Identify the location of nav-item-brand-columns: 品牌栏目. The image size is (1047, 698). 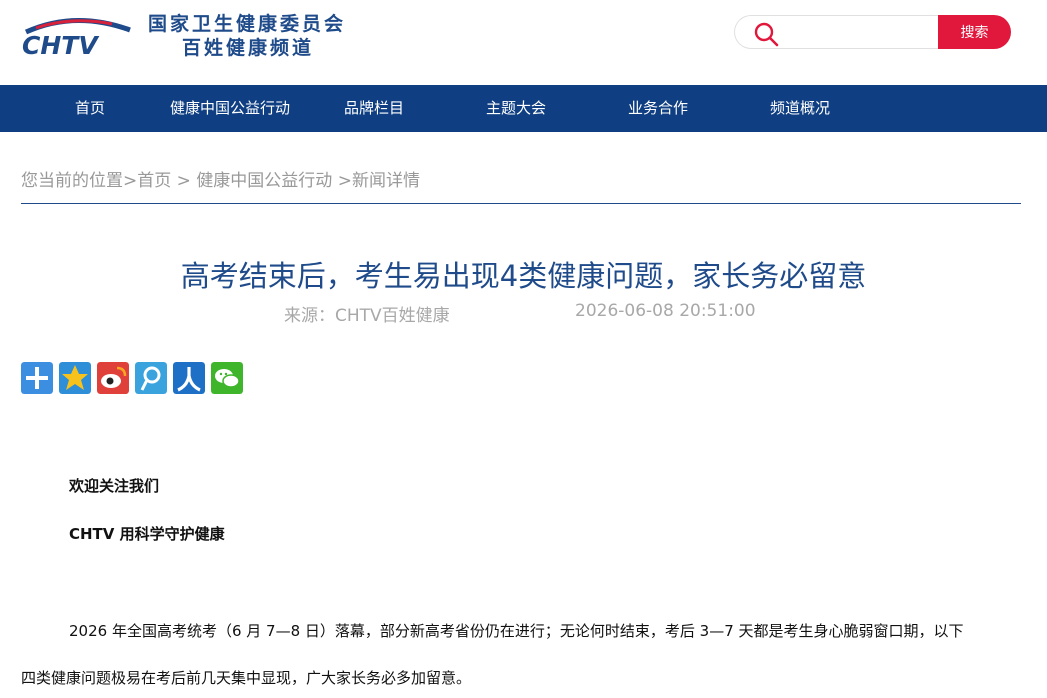
(374, 108).